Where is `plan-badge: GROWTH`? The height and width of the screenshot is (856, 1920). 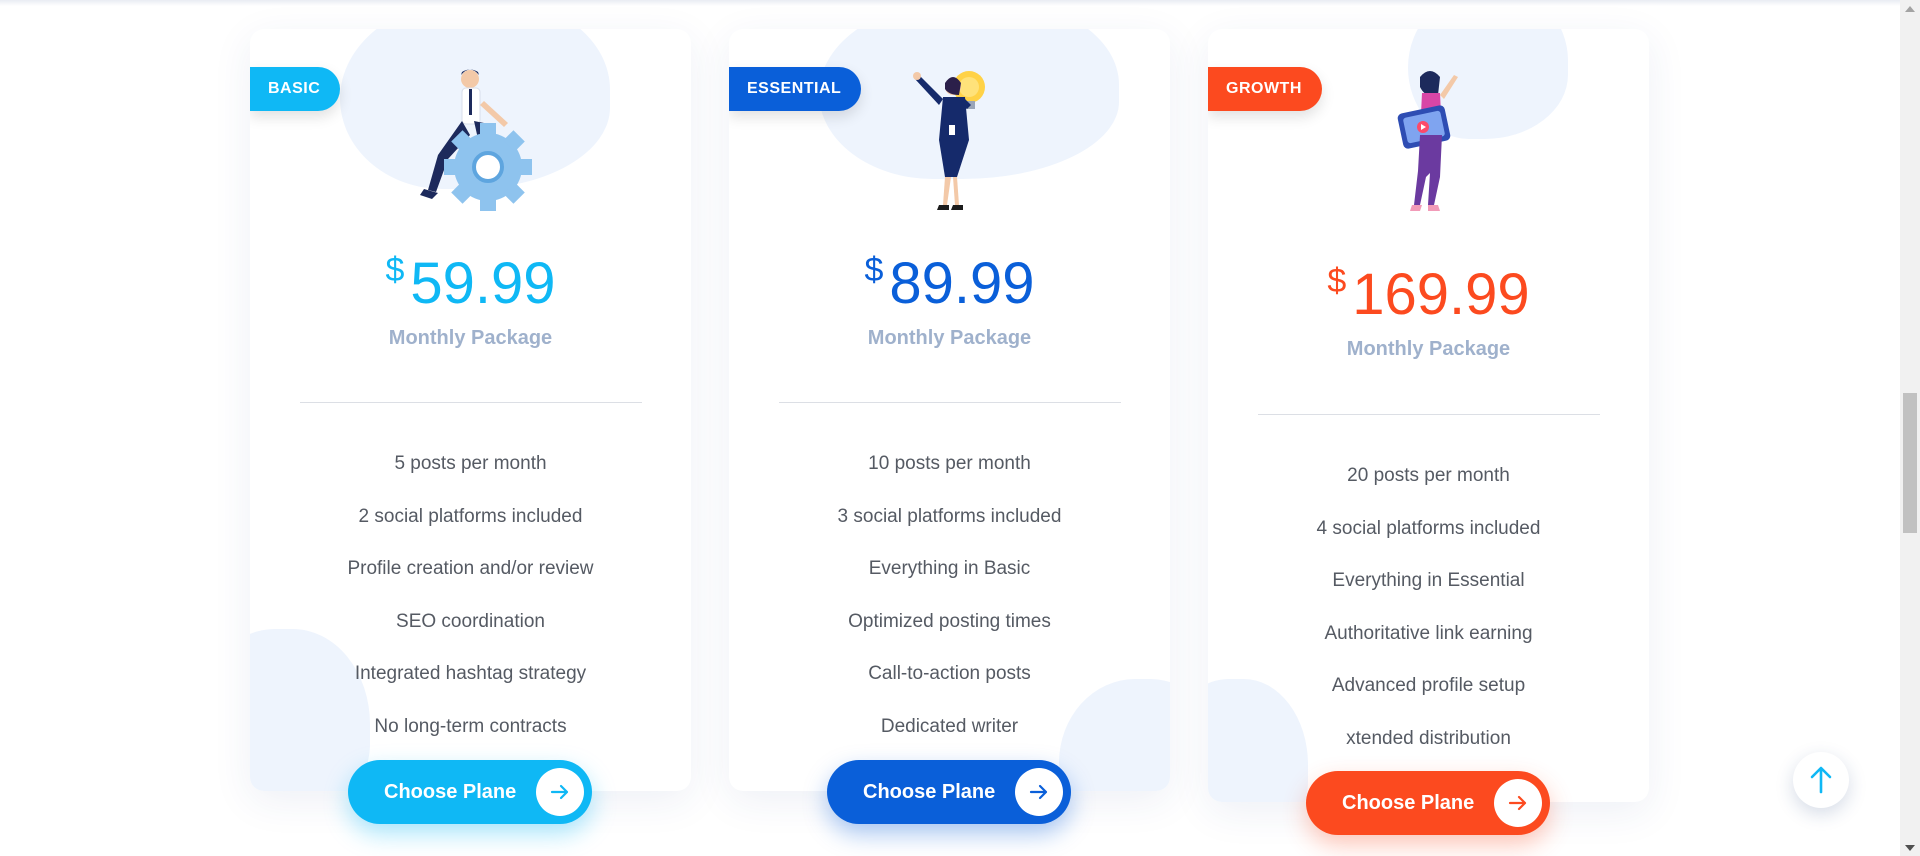 plan-badge: GROWTH is located at coordinates (1265, 89).